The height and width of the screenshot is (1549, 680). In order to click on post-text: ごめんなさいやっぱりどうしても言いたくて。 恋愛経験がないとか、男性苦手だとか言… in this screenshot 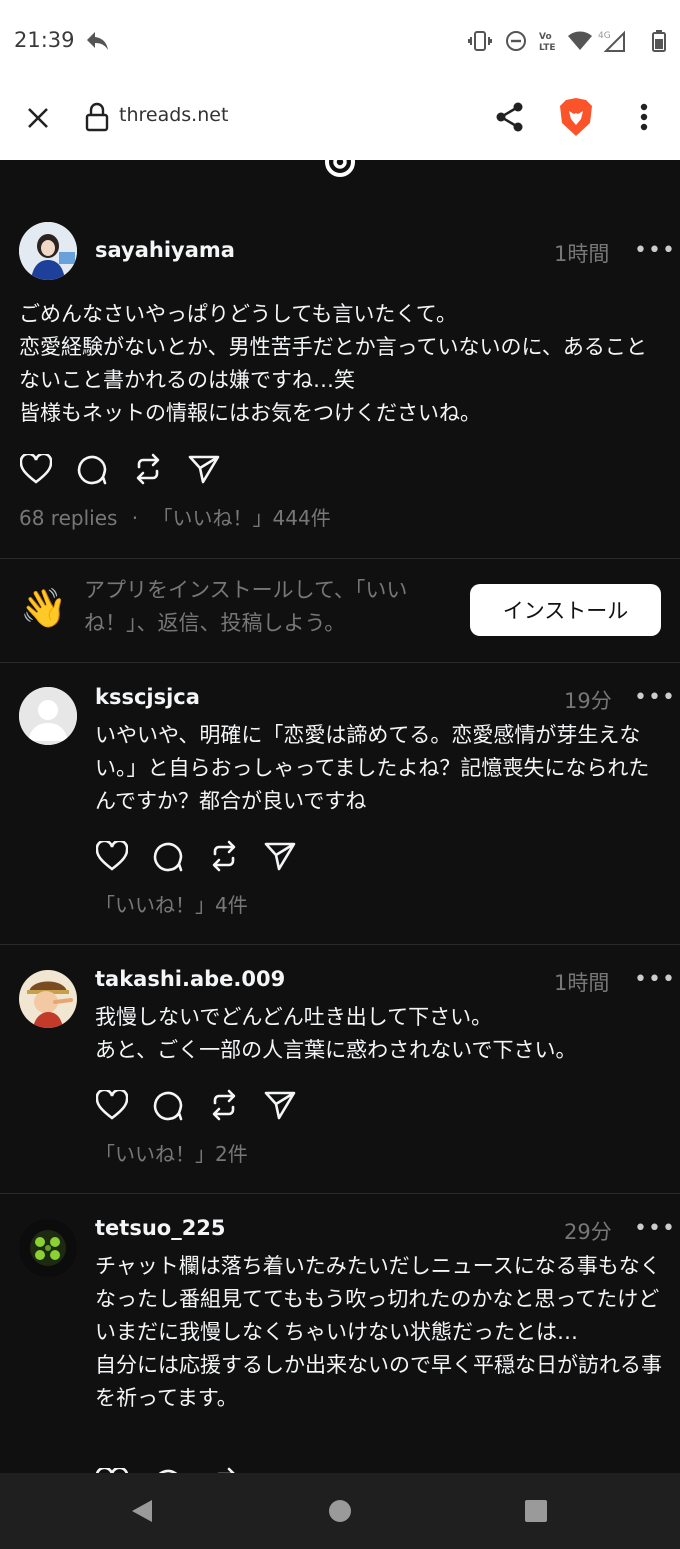, I will do `click(333, 363)`.